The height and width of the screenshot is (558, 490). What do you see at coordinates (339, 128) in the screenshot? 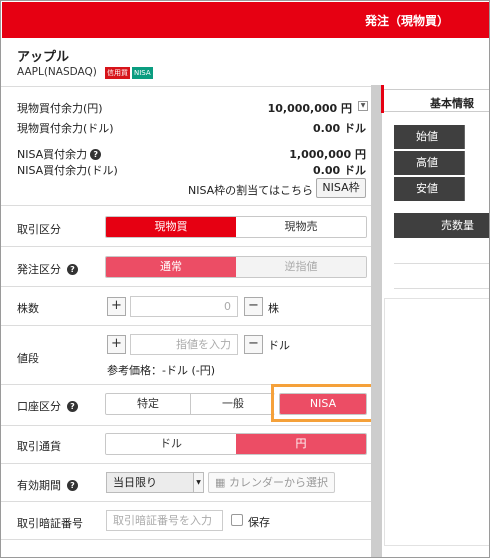
I see `cash-usd-value: 0.00 ドル` at bounding box center [339, 128].